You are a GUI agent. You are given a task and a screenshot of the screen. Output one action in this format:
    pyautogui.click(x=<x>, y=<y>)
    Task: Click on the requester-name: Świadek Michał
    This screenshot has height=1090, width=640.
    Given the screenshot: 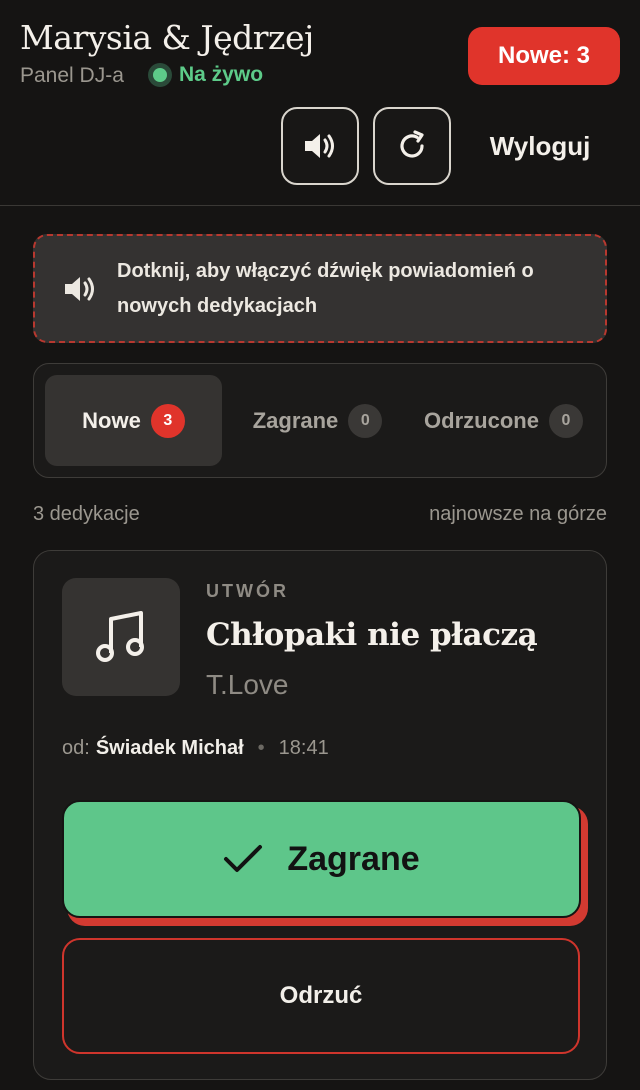 What is the action you would take?
    pyautogui.click(x=169, y=748)
    